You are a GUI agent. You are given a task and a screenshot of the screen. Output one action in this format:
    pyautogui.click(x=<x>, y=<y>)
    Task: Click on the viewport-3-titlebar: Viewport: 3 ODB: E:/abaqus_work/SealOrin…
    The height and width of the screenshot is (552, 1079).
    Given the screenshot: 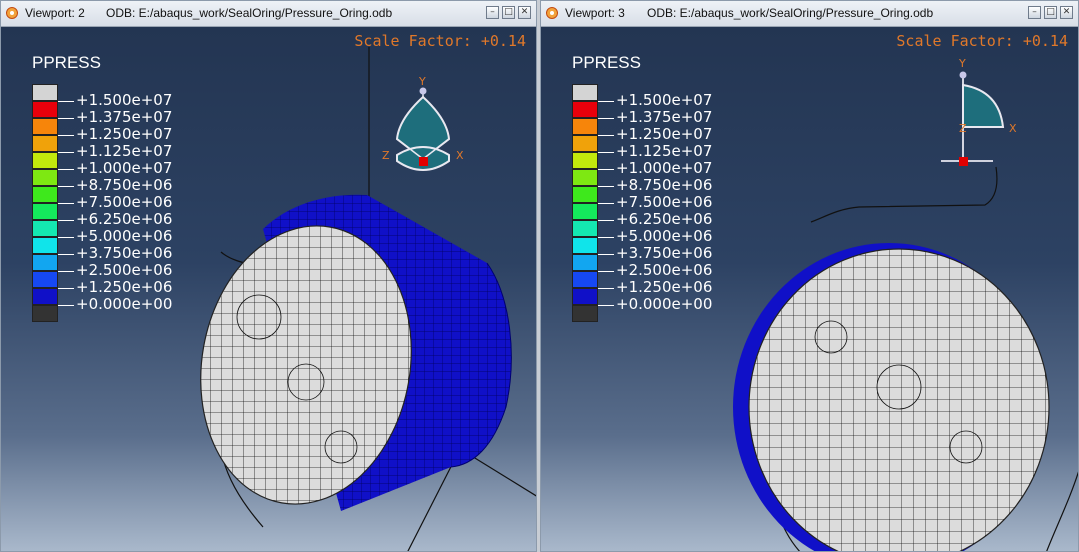 What is the action you would take?
    pyautogui.click(x=809, y=14)
    